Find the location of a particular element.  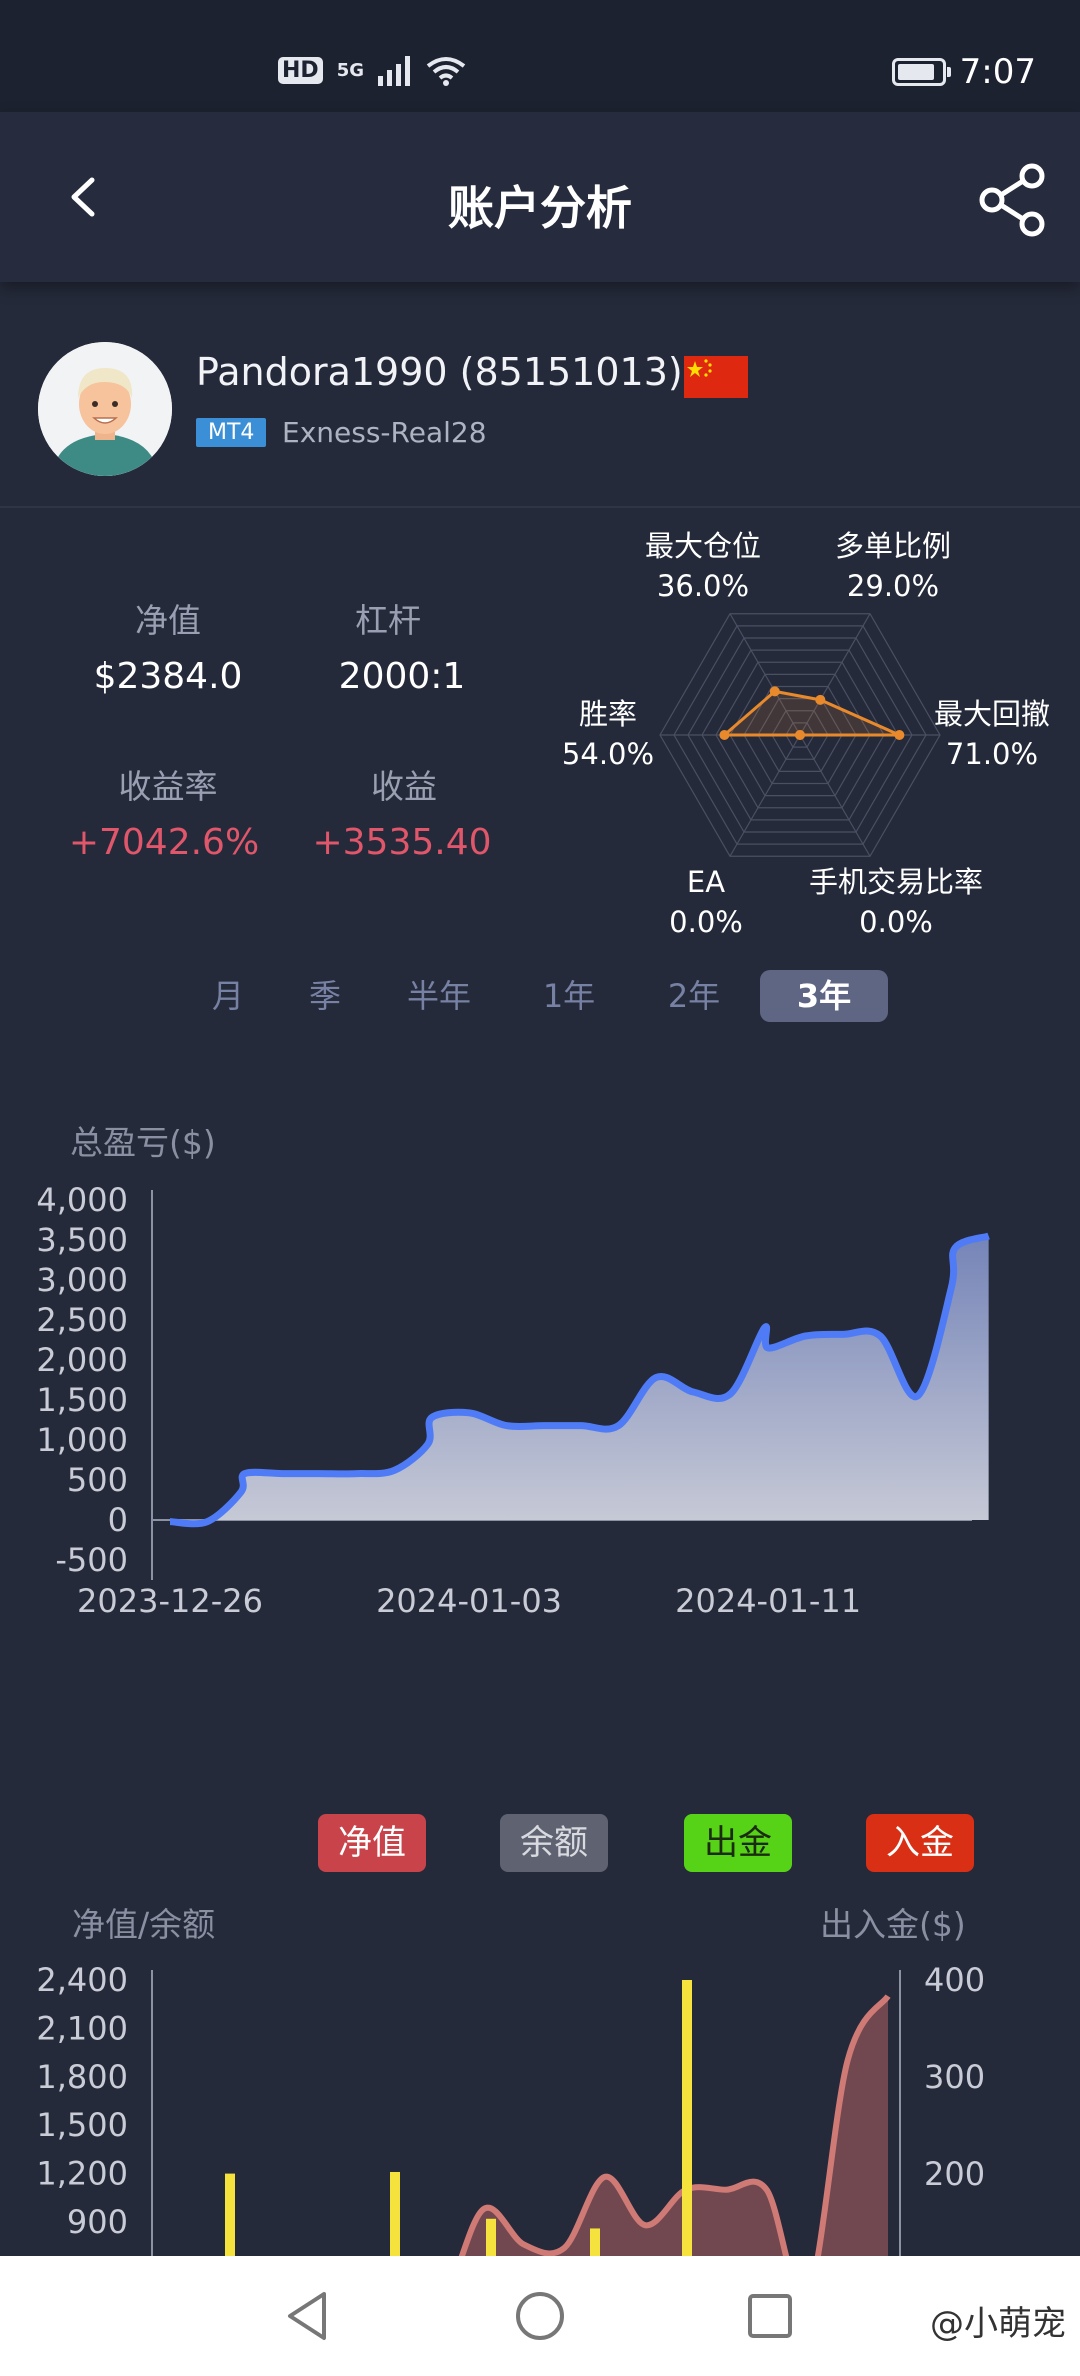

radar-label-ea: EA 0.0% is located at coordinates (706, 902).